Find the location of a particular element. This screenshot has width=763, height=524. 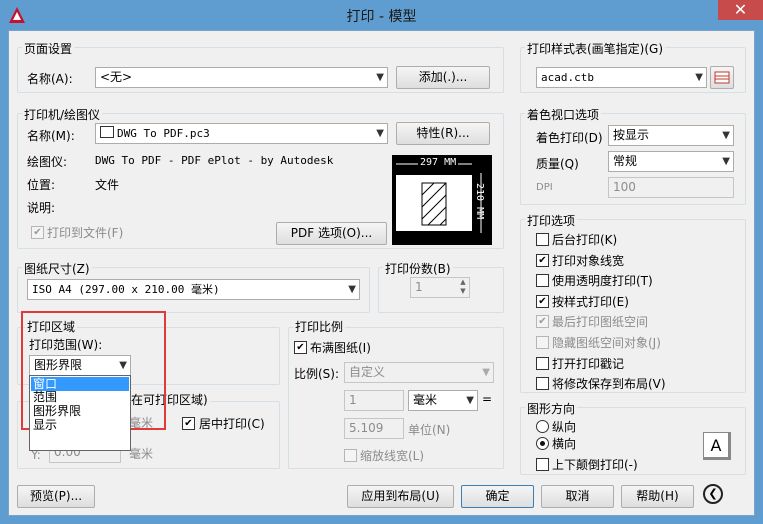

dpi-value: 100 is located at coordinates (624, 187).